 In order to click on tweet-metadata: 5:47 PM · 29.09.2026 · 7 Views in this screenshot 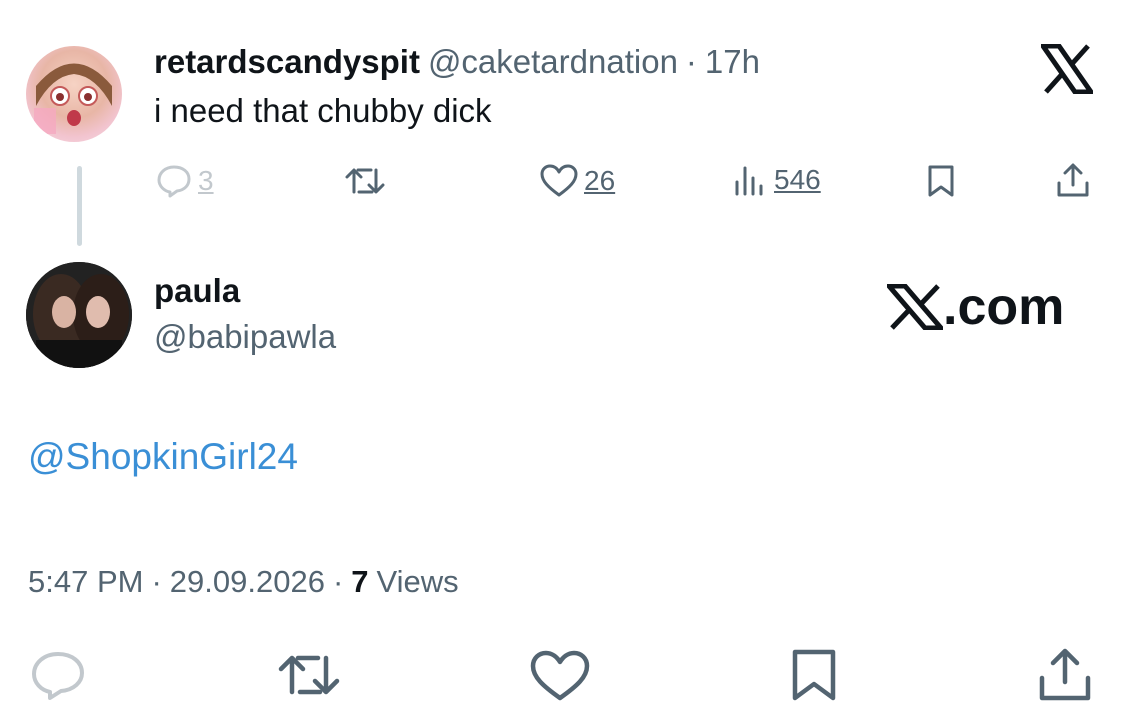, I will do `click(243, 582)`.